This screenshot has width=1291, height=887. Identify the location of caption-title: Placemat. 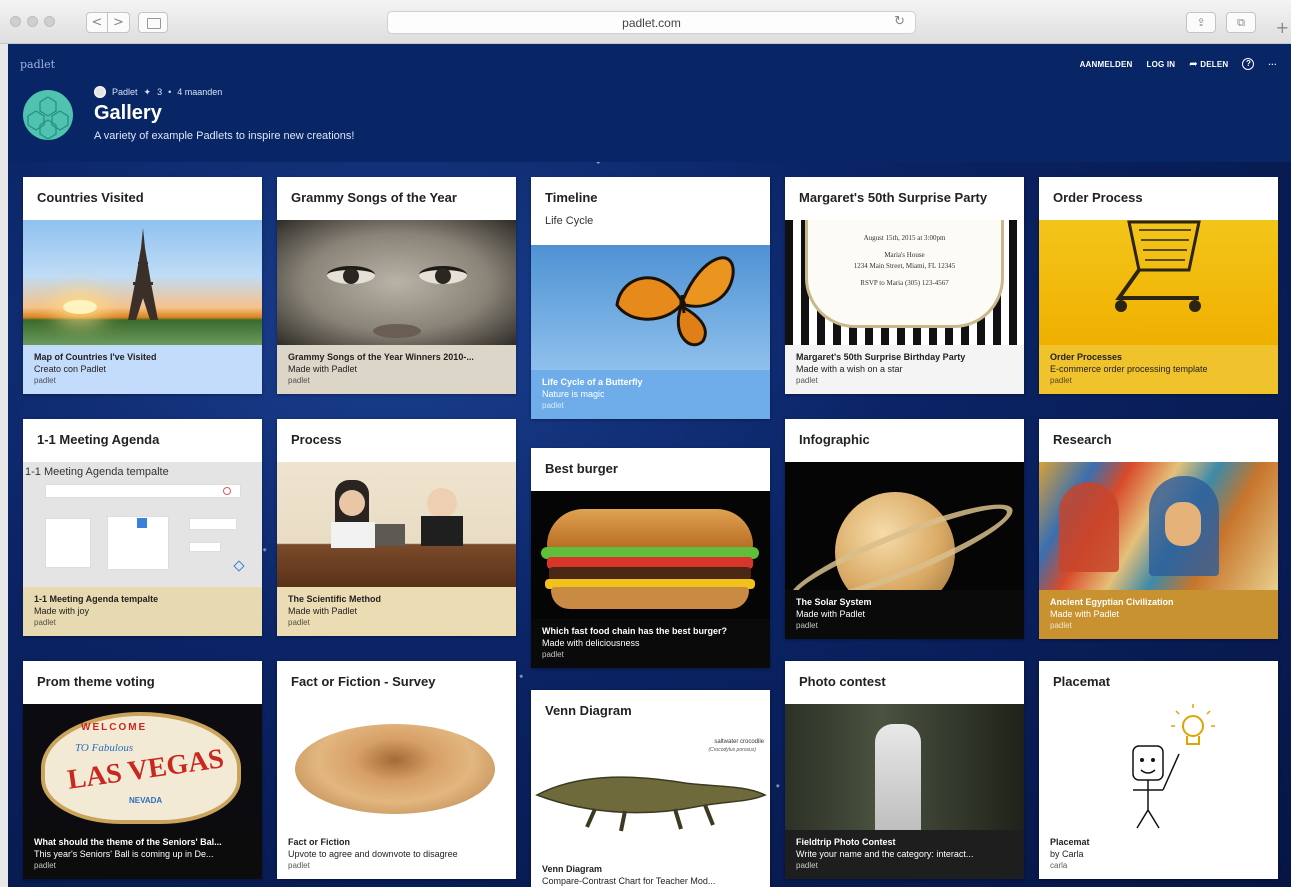
(1070, 842).